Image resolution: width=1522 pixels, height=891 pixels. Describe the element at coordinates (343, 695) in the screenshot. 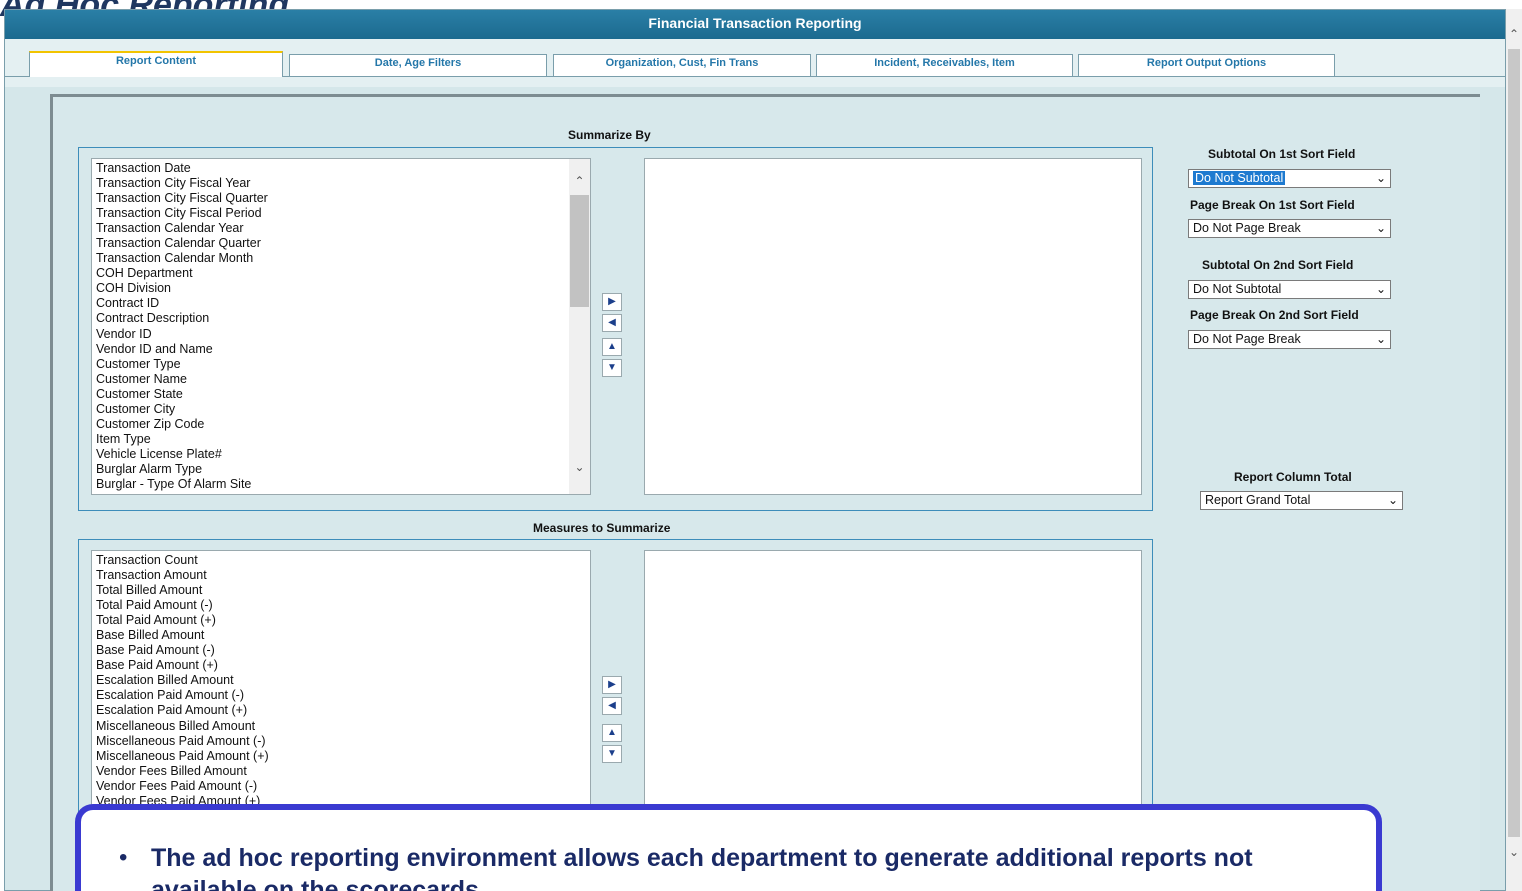

I see `list-item: Escalation Paid Amount (-)` at that location.